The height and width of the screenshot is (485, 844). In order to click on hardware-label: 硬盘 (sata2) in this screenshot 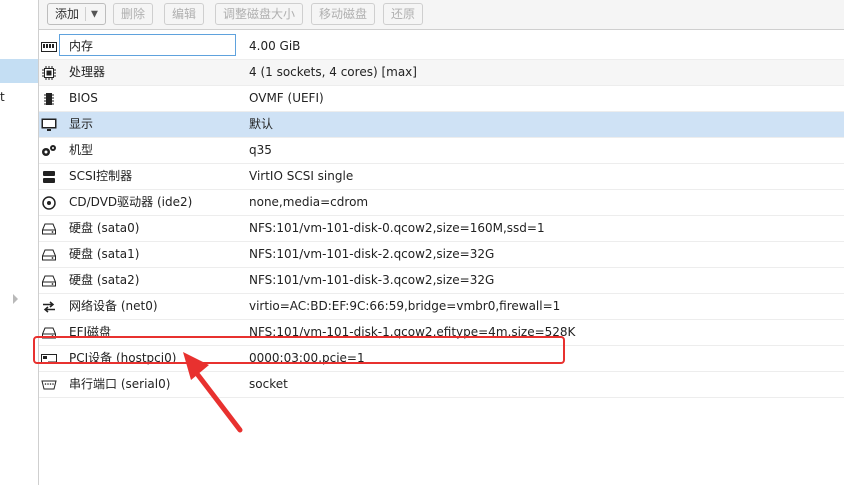, I will do `click(104, 280)`.